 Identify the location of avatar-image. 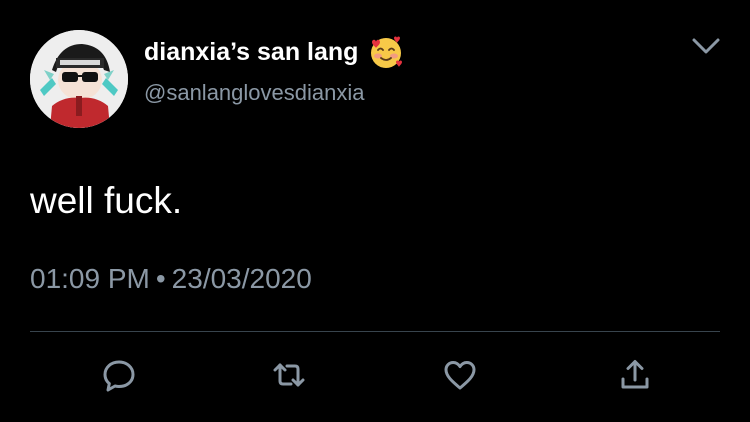
(79, 79).